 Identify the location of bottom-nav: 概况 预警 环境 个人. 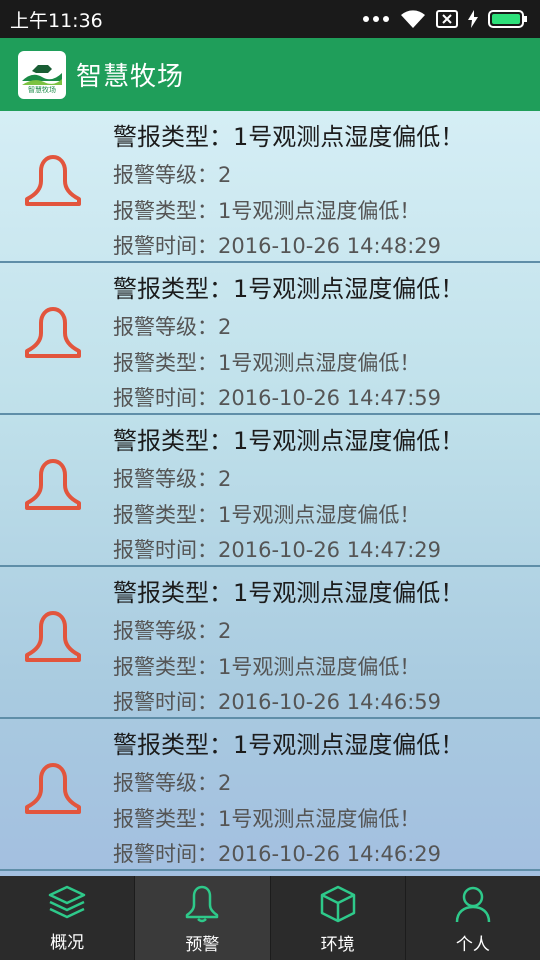
(270, 918).